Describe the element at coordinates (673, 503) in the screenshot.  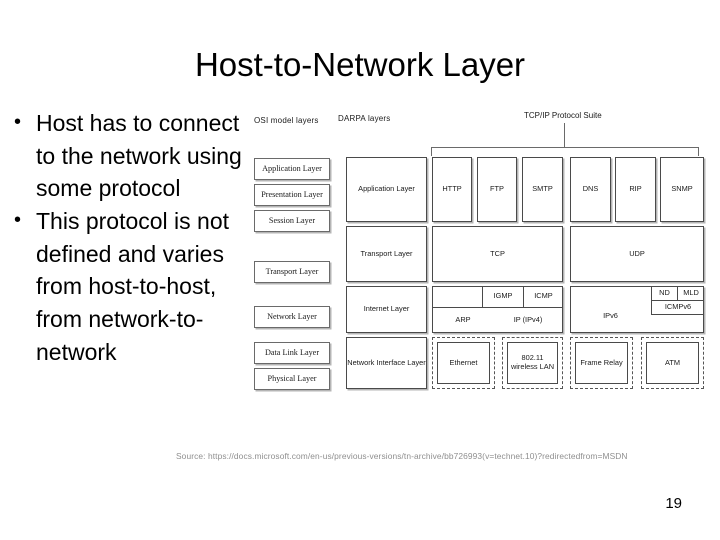
I see `slide-number: 19` at that location.